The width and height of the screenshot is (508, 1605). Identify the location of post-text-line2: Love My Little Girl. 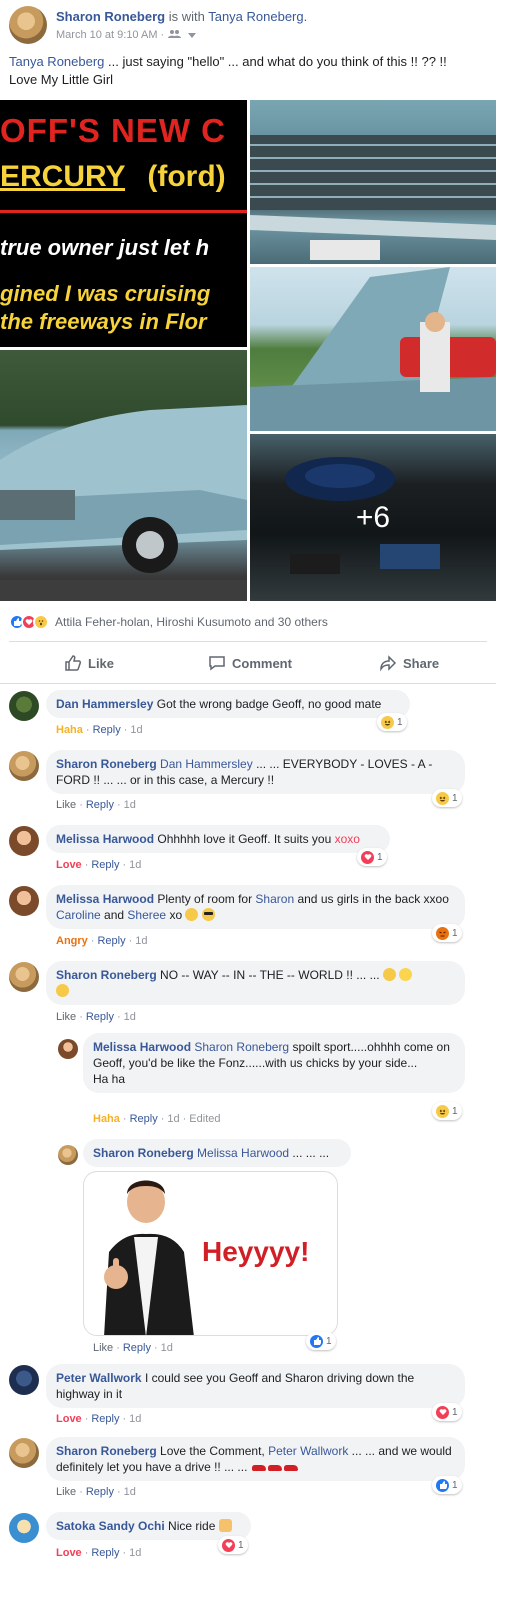
(61, 79).